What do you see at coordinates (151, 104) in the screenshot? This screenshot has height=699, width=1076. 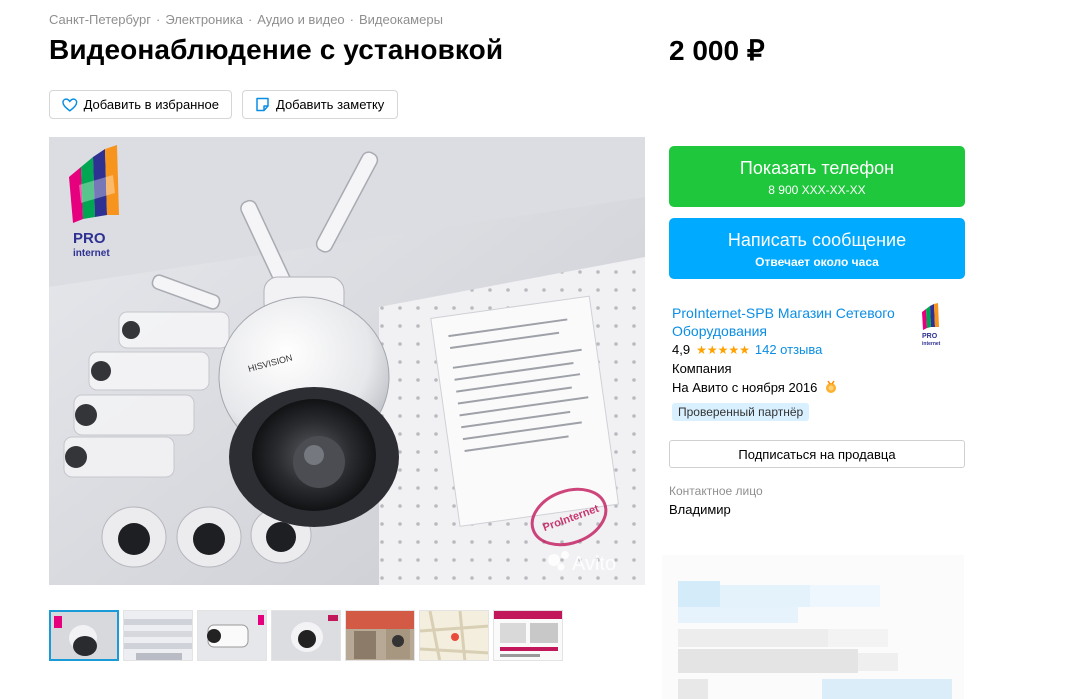 I see `add-to-favorites-label: Добавить в избранное` at bounding box center [151, 104].